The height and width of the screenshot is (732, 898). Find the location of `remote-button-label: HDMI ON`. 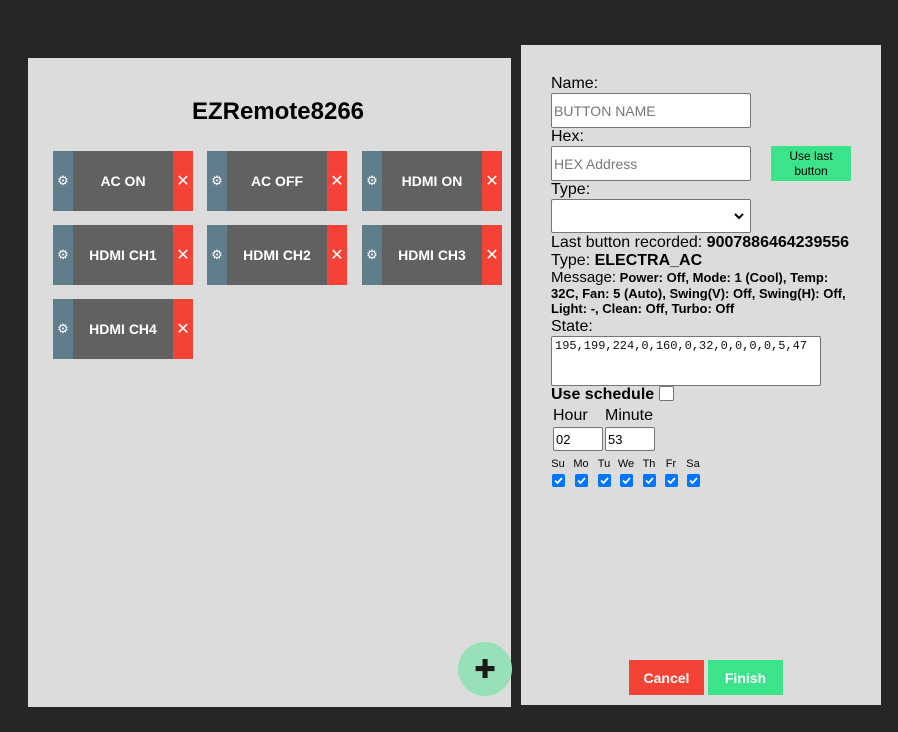

remote-button-label: HDMI ON is located at coordinates (432, 181).